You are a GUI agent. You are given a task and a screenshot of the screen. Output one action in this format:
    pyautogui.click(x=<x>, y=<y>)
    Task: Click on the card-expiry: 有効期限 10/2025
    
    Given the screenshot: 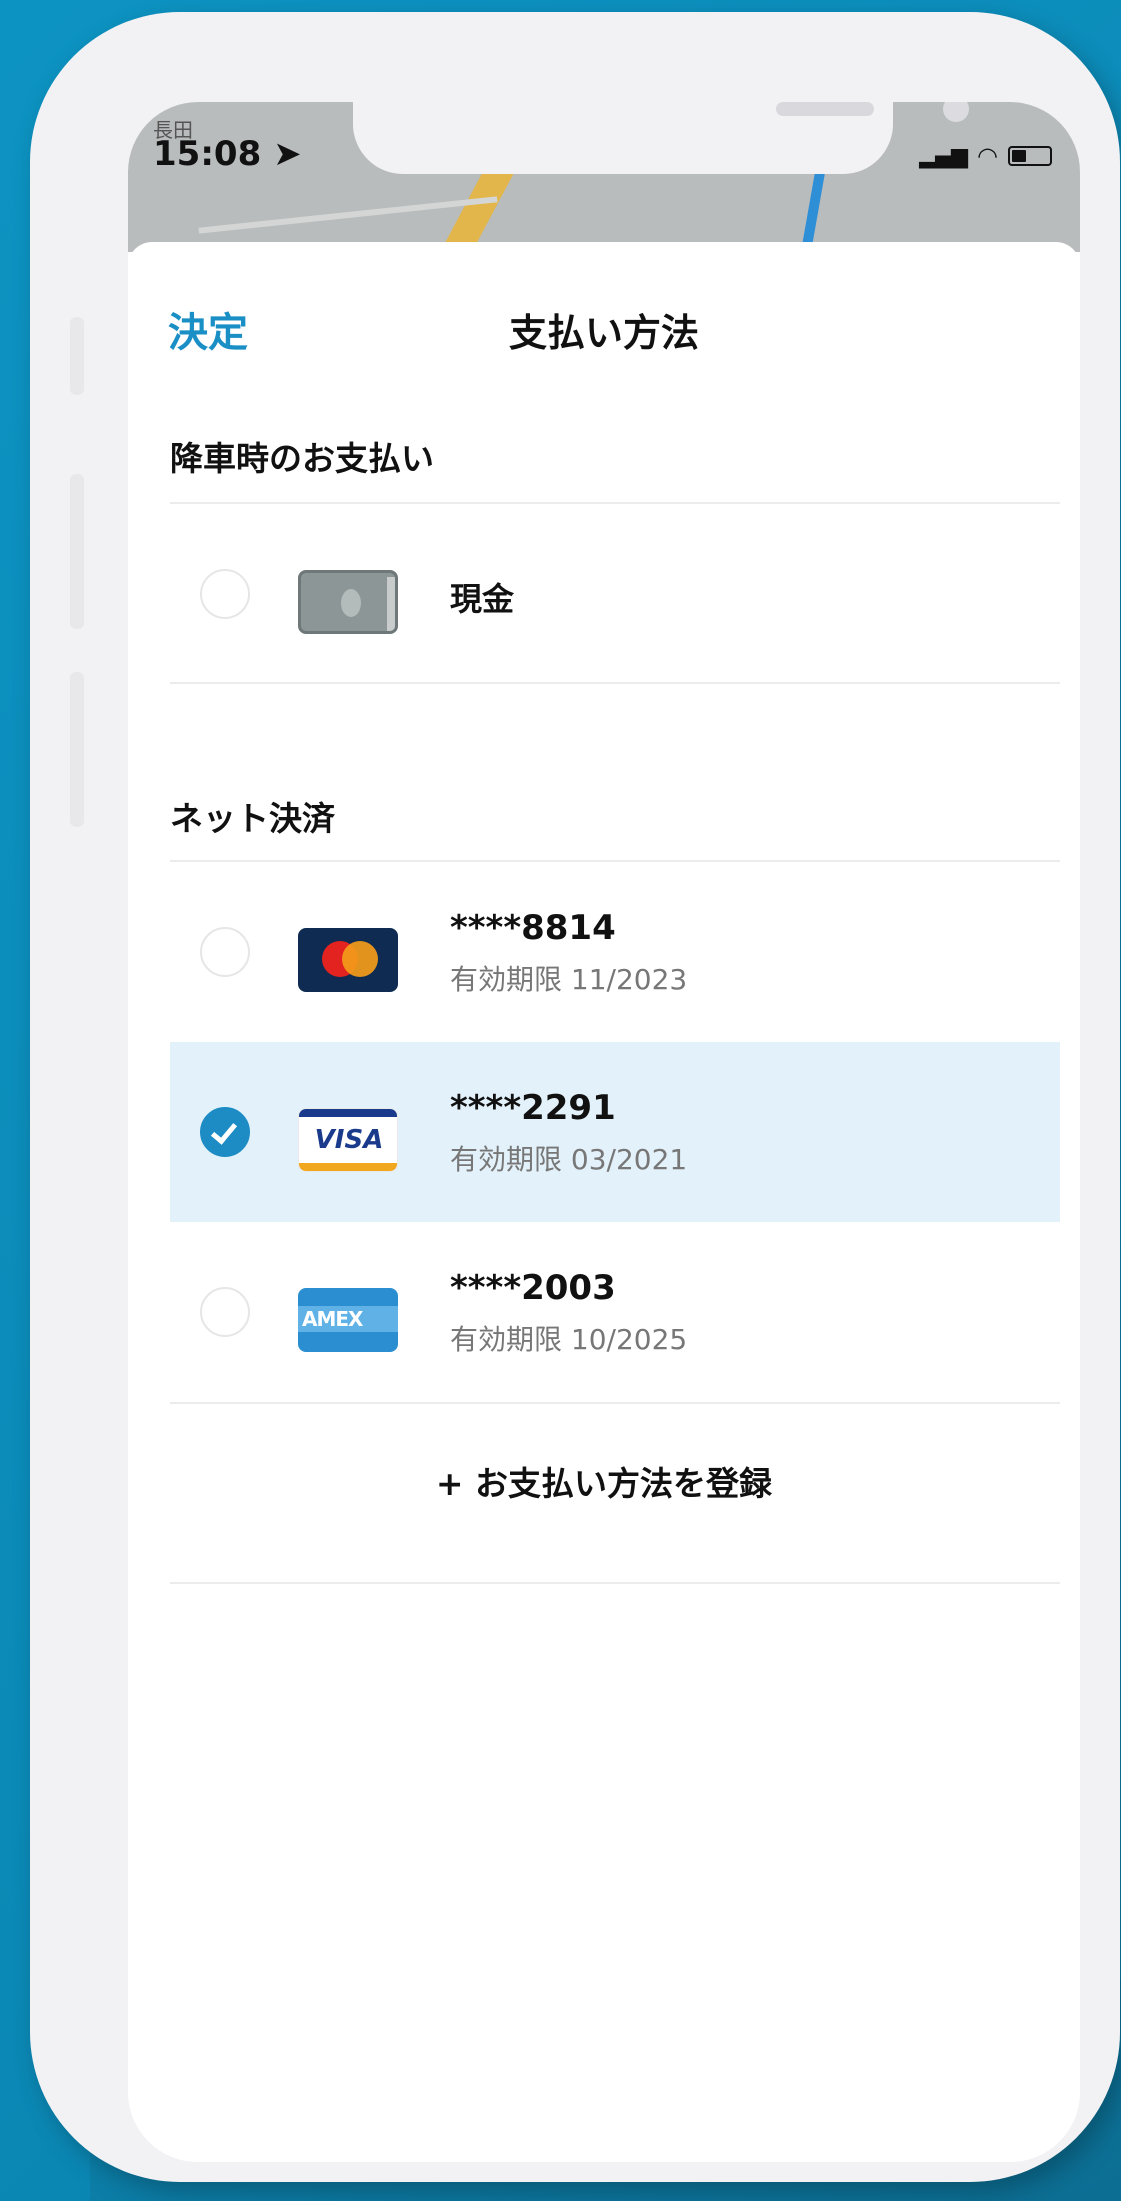 What is the action you would take?
    pyautogui.click(x=569, y=1339)
    